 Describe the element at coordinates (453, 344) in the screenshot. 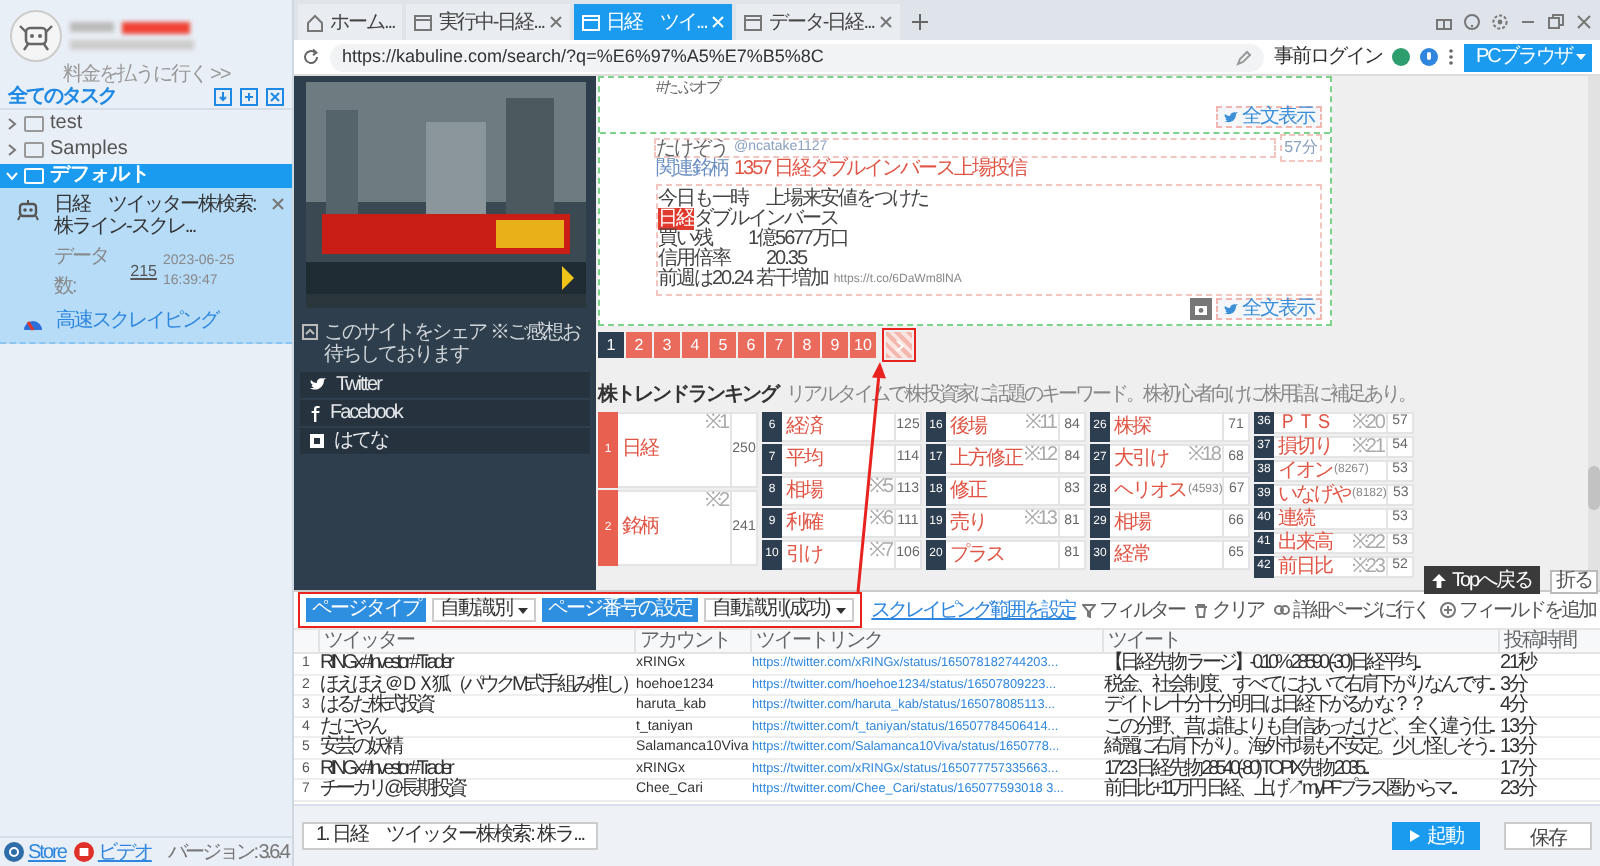

I see `share-title: このサイトをシェア ※ご感想お待ちしております` at that location.